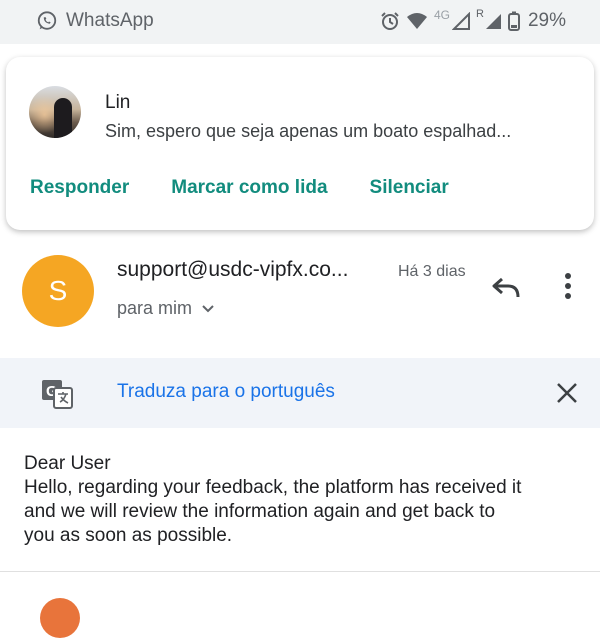  Describe the element at coordinates (58, 291) in the screenshot. I see `sender-avatar: S` at that location.